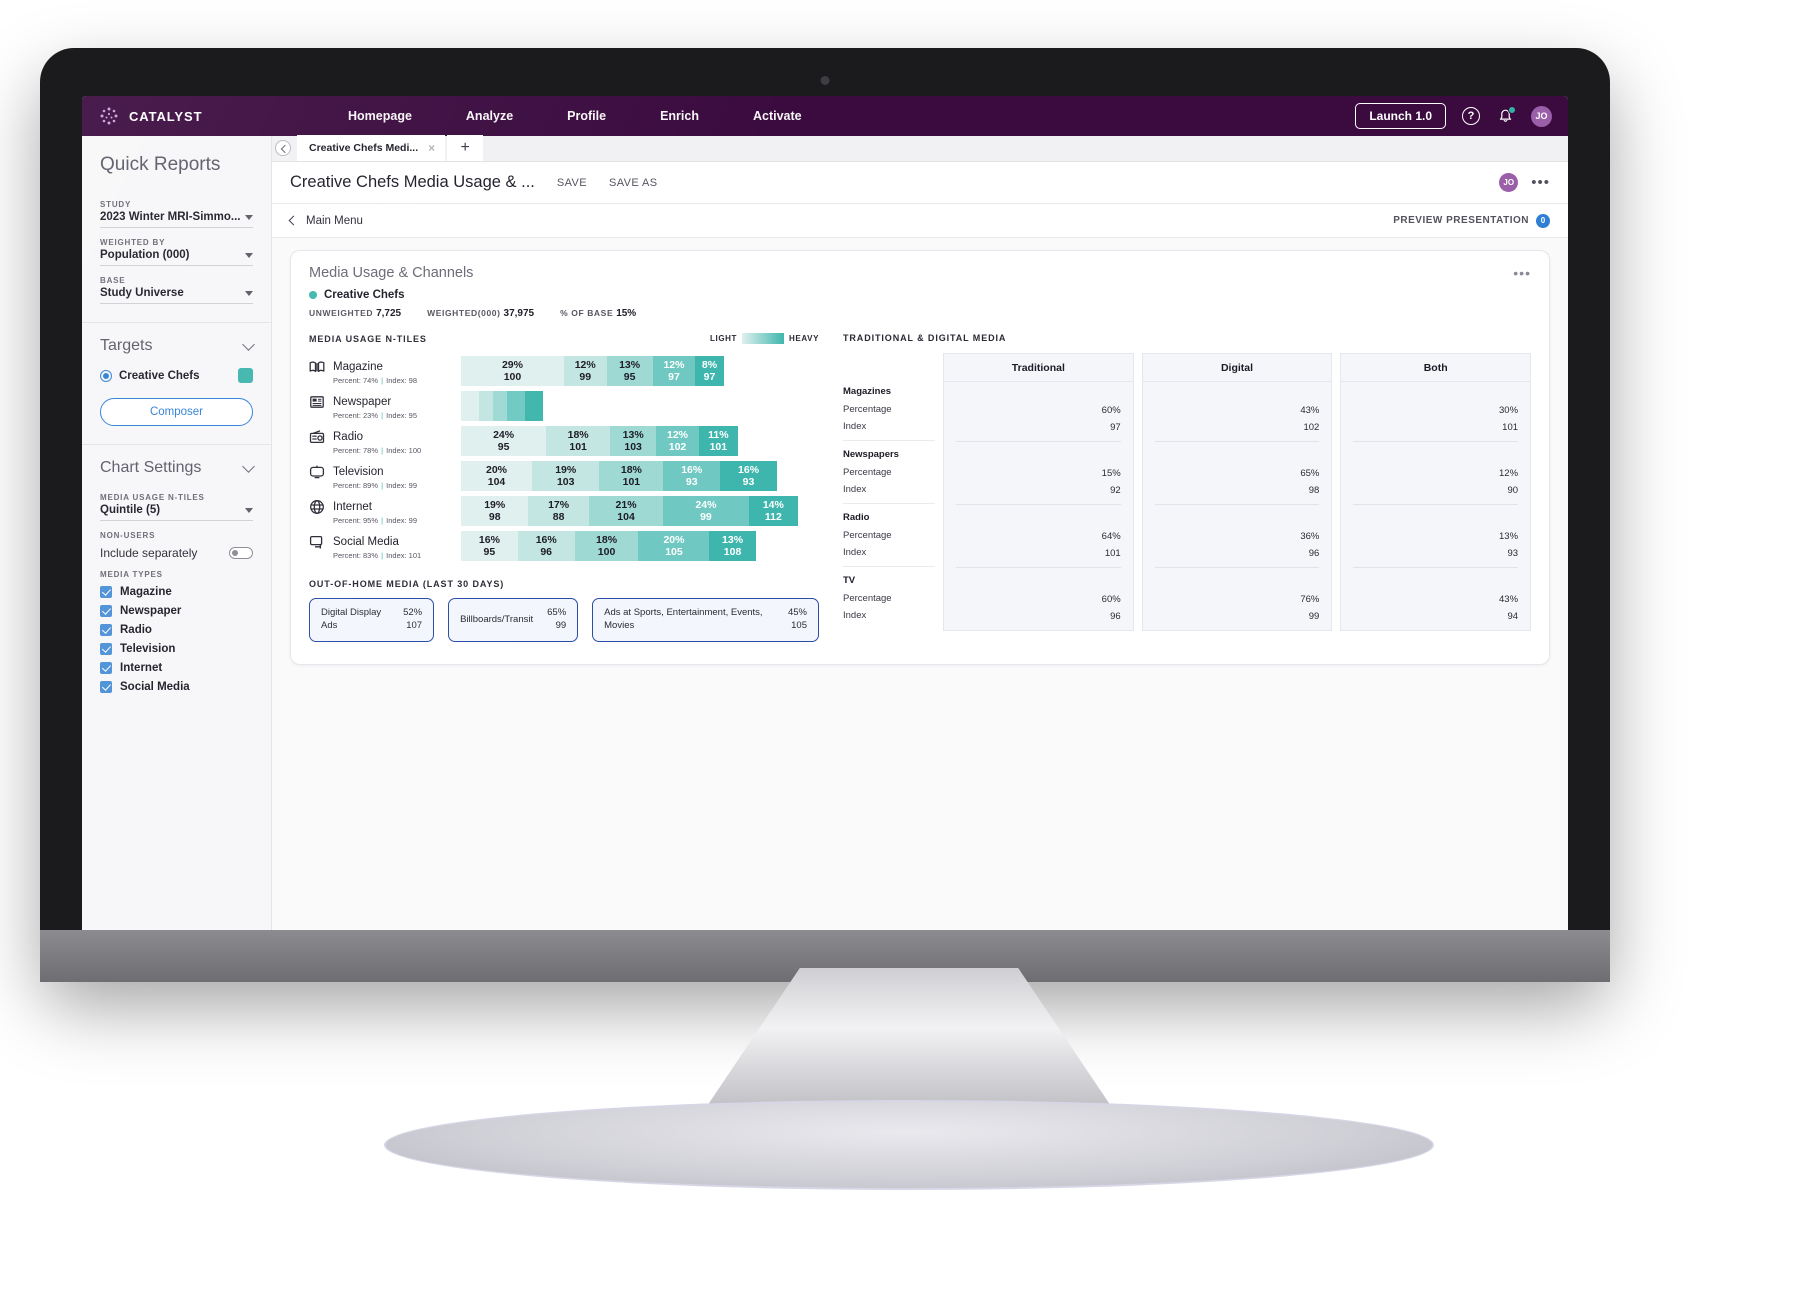 Image resolution: width=1818 pixels, height=1309 pixels. Describe the element at coordinates (546, 546) in the screenshot. I see `ntile-segment: 16% 96` at that location.